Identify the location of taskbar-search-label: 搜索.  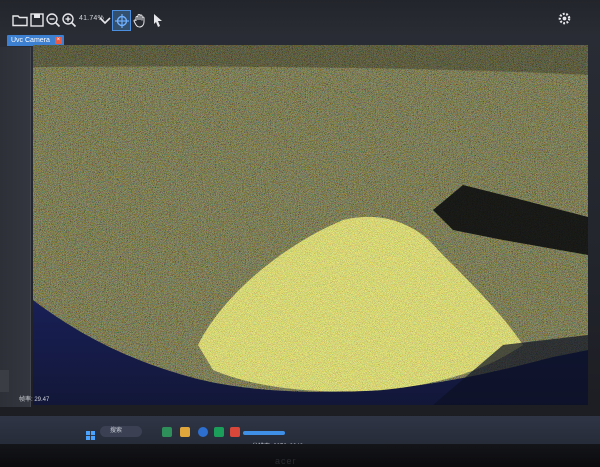
(116, 431).